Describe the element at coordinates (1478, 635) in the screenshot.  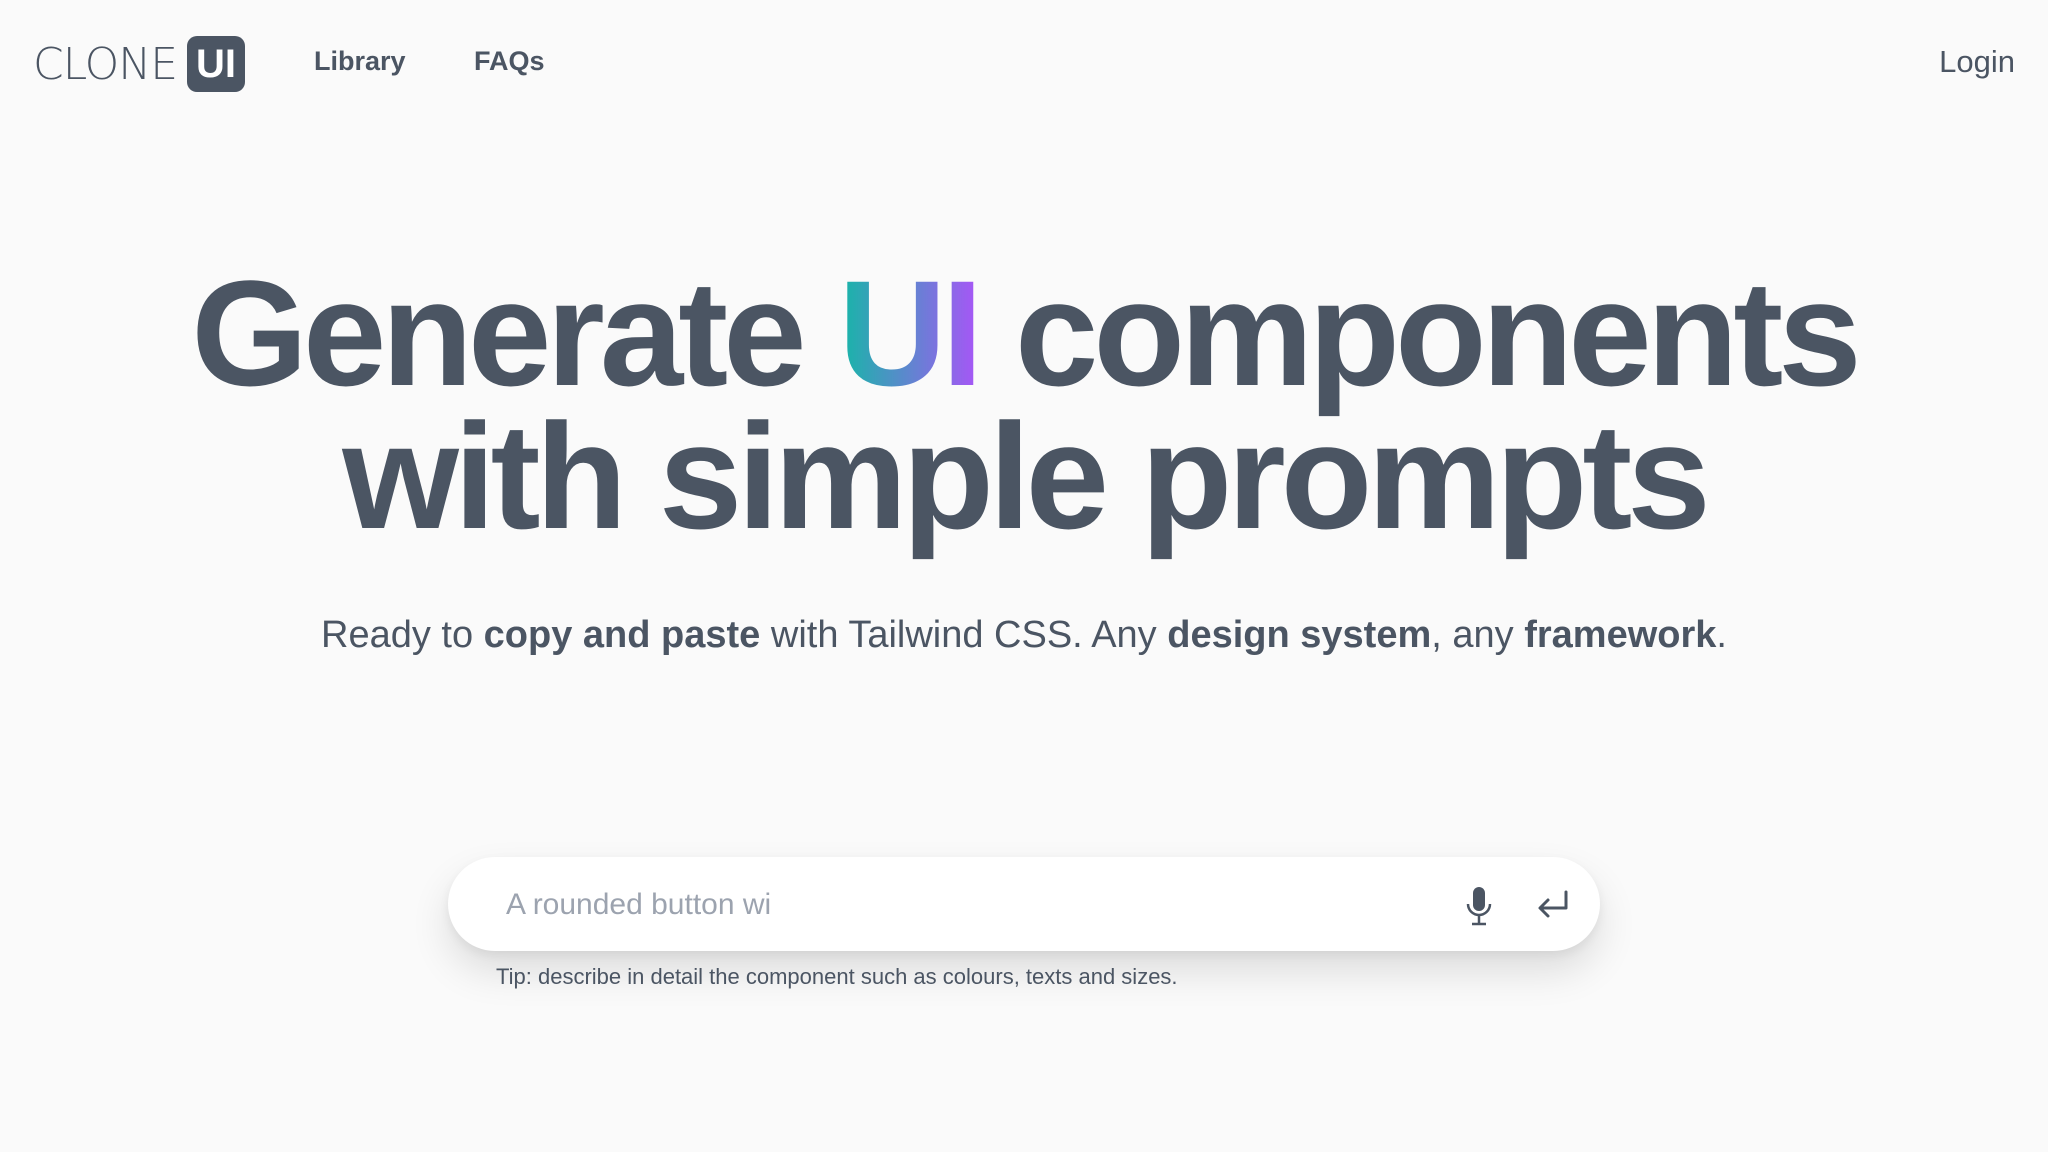
I see `subtitle-text: , any` at that location.